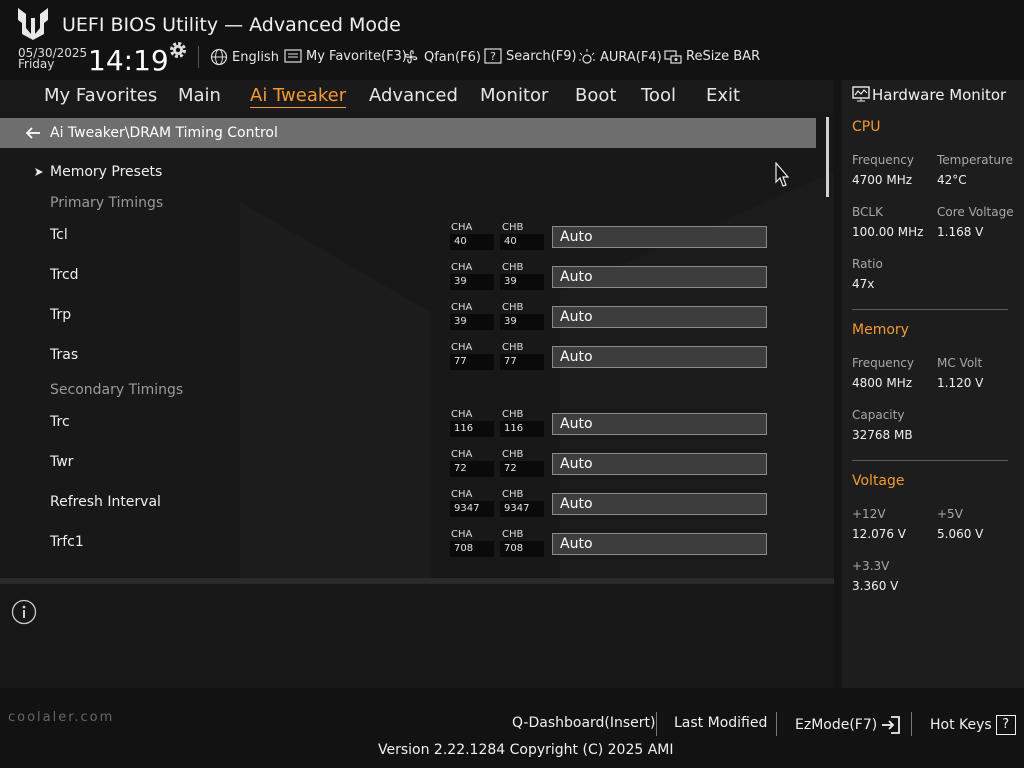 This screenshot has width=1024, height=768. I want to click on timing-label: Twr, so click(62, 462).